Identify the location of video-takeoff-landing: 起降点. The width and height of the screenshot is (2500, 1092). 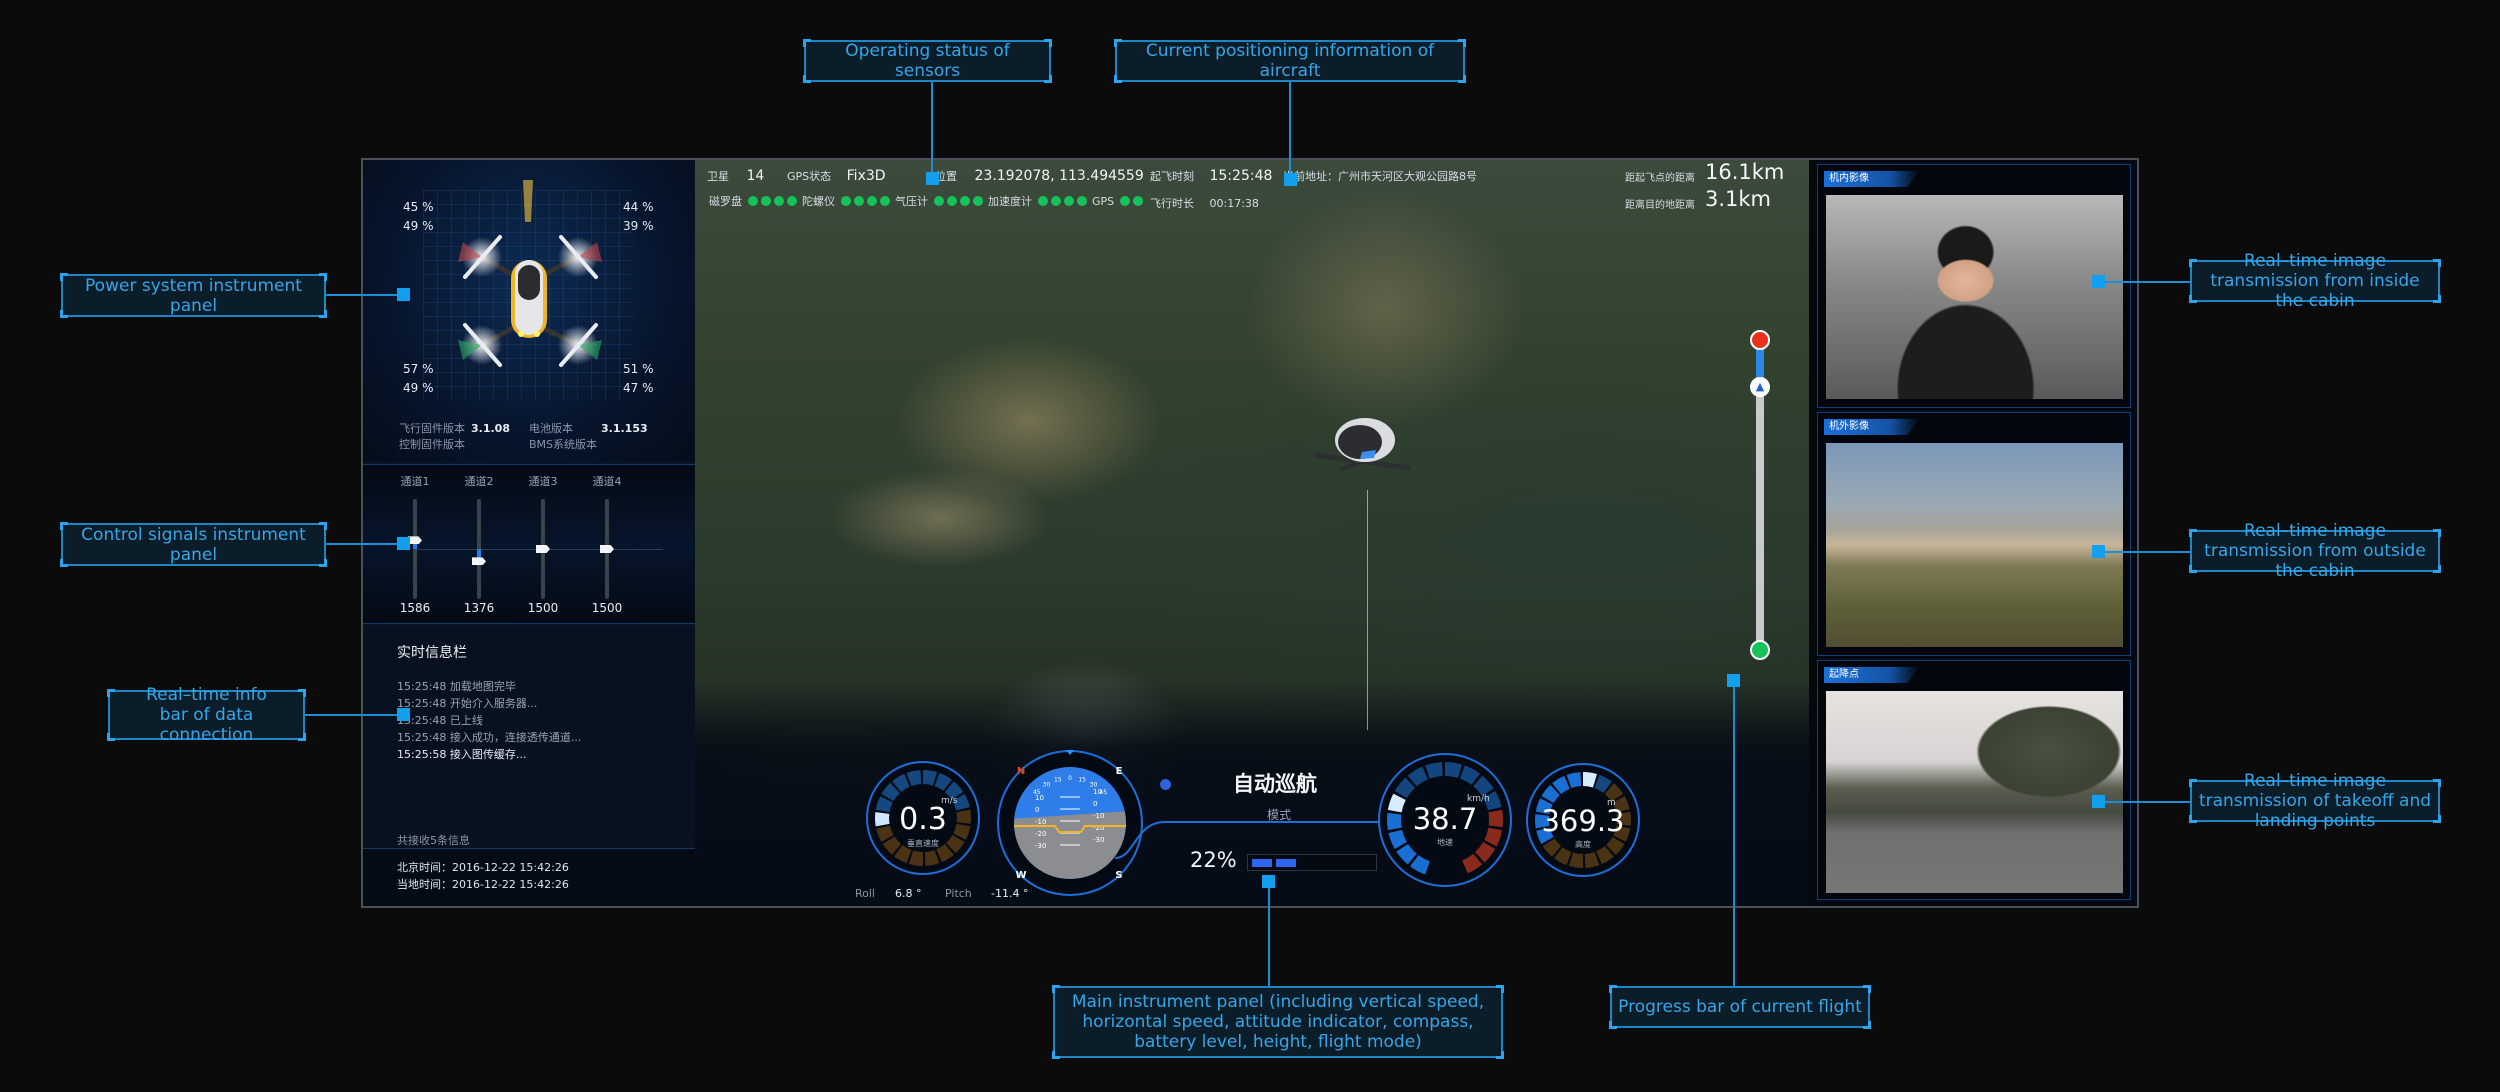
(1974, 780).